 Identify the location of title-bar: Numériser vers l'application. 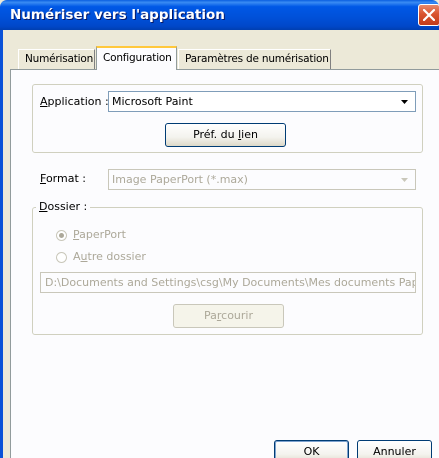
(219, 15).